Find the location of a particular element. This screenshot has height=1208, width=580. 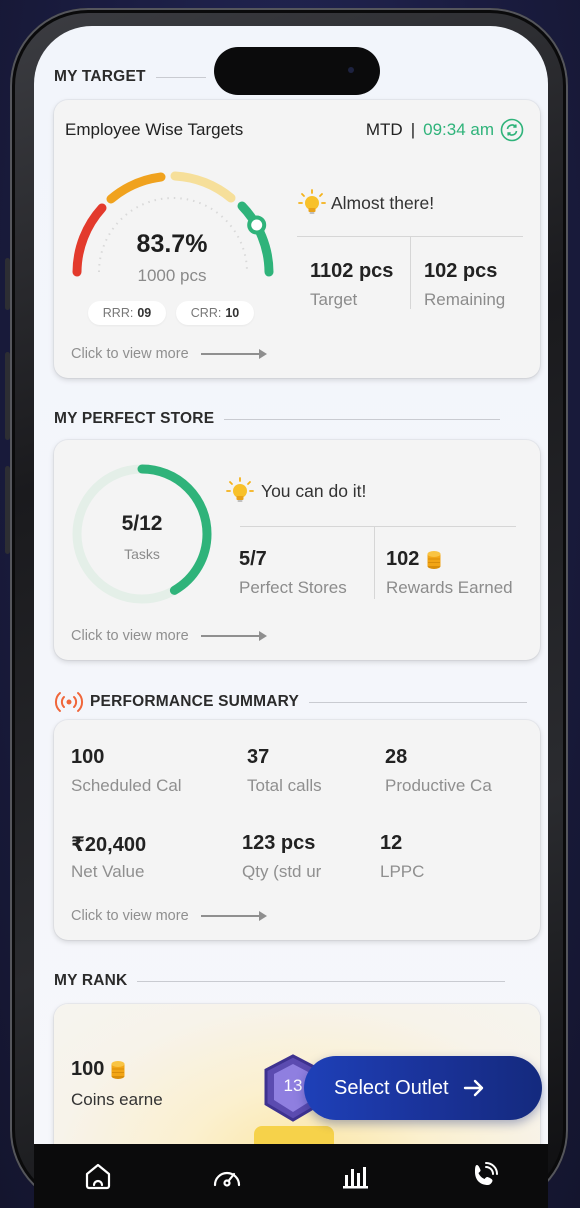

section-title-rank: MY RANK is located at coordinates (280, 981).